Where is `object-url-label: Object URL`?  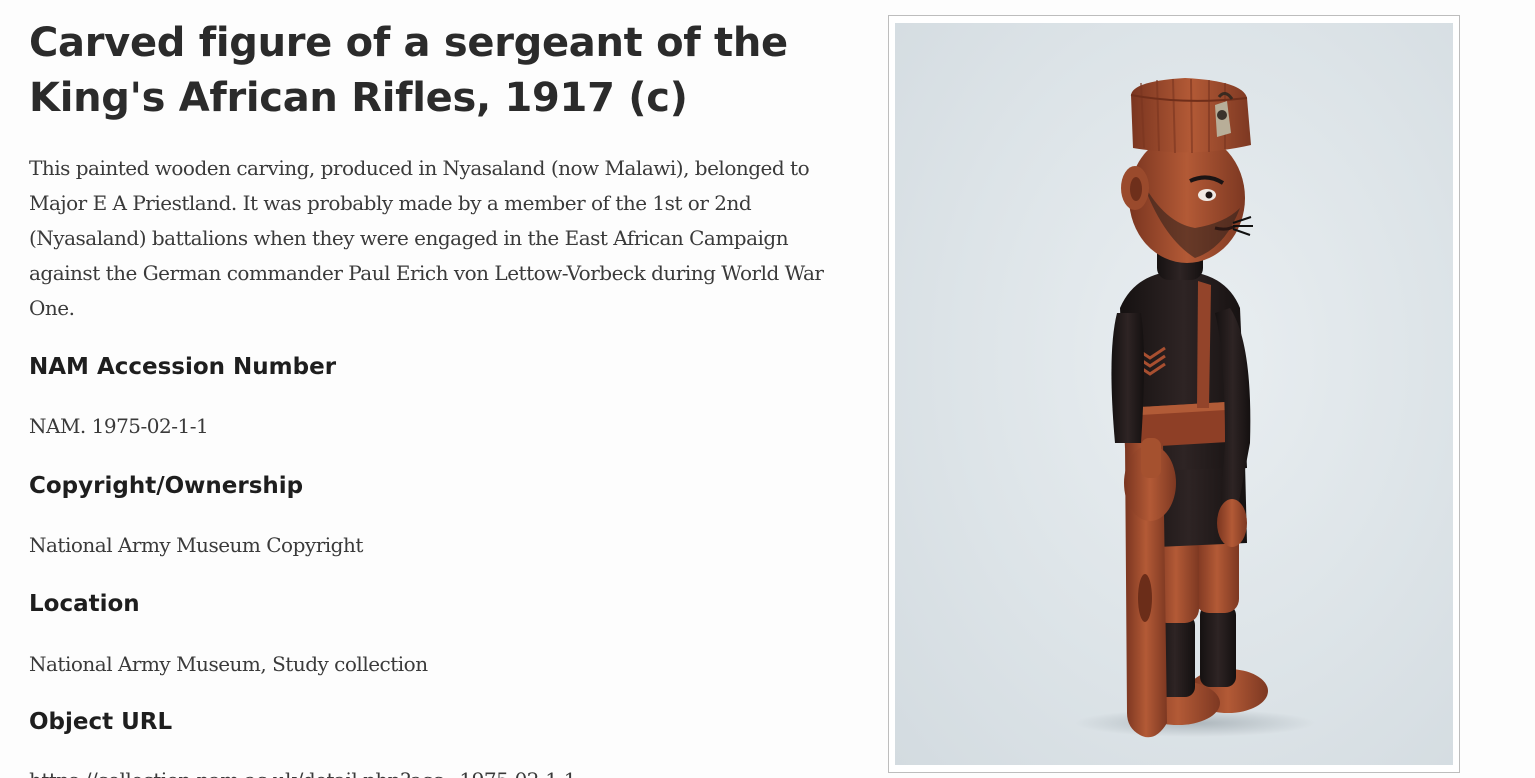 object-url-label: Object URL is located at coordinates (101, 722).